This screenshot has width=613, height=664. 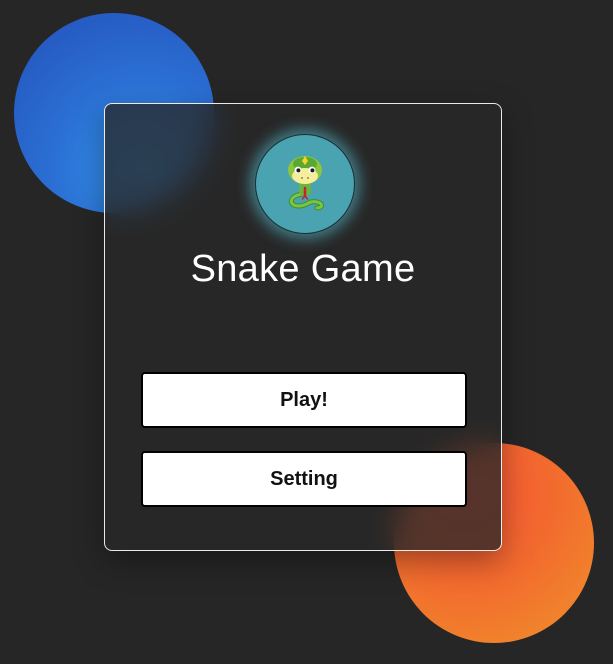 What do you see at coordinates (304, 479) in the screenshot?
I see `setting-button: Setting` at bounding box center [304, 479].